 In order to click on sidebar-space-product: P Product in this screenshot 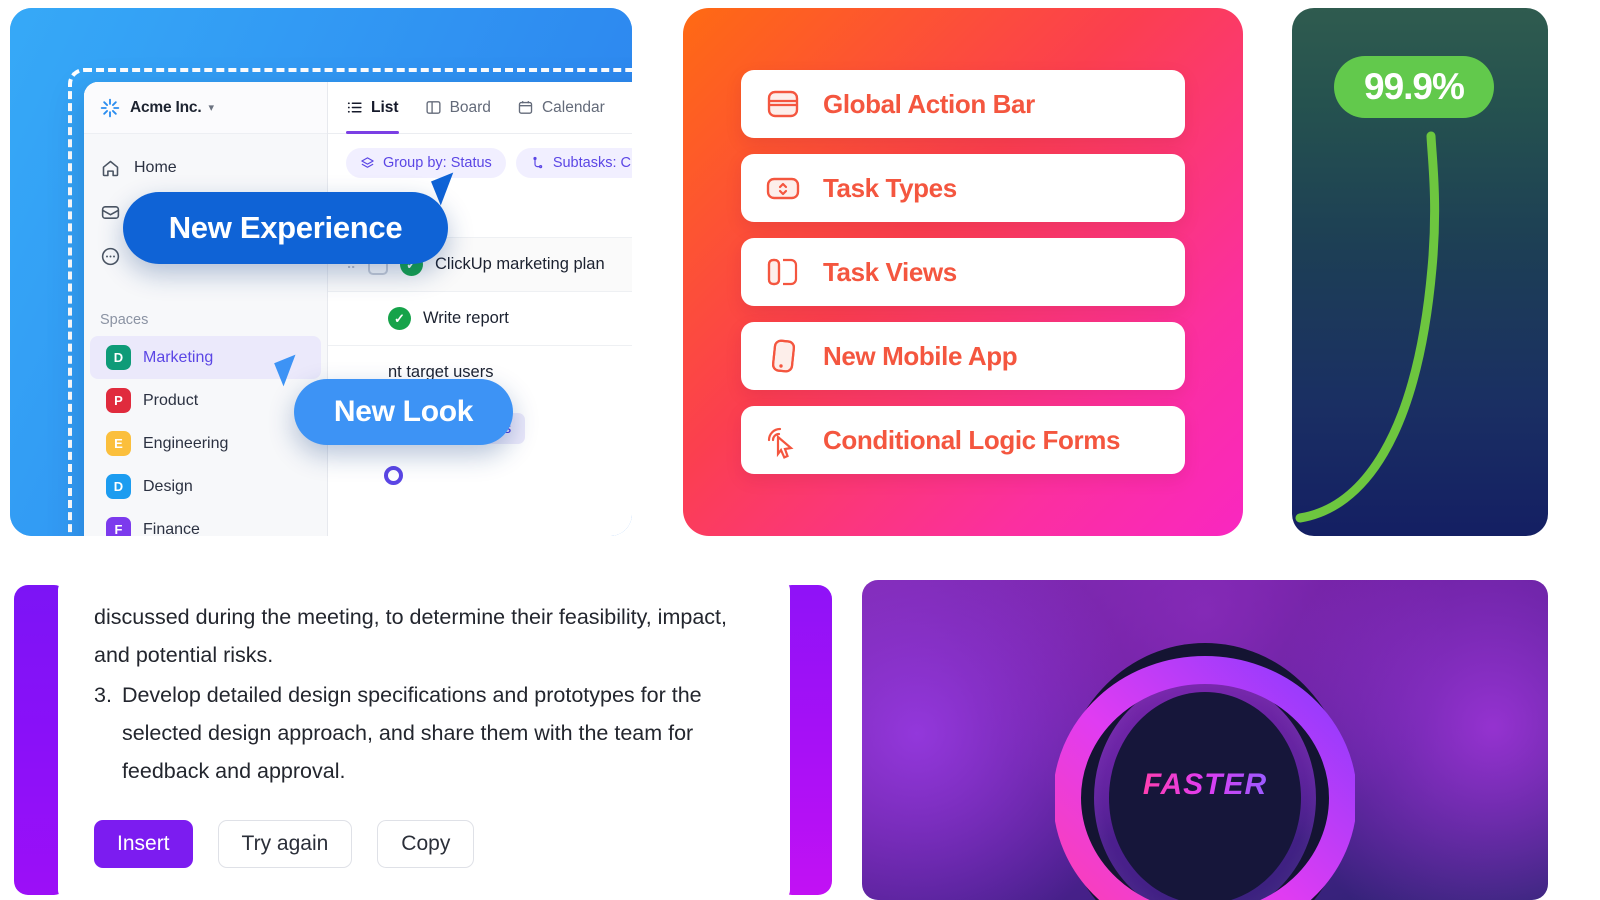, I will do `click(205, 400)`.